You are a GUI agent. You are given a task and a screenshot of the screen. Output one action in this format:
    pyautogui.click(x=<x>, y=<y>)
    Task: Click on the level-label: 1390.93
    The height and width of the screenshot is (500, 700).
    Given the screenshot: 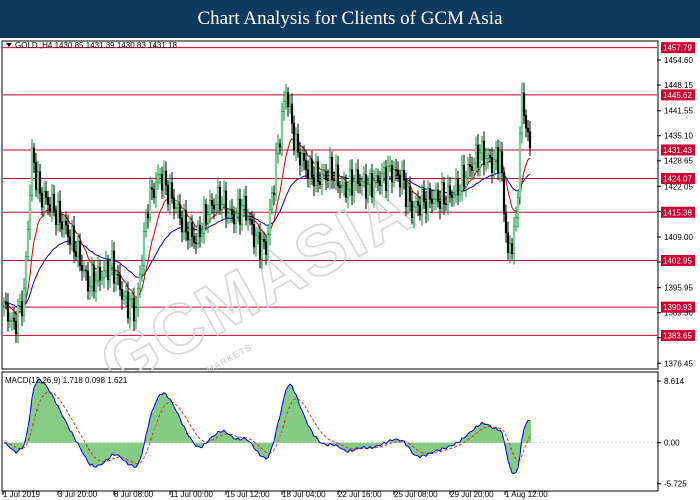 What is the action you would take?
    pyautogui.click(x=677, y=307)
    